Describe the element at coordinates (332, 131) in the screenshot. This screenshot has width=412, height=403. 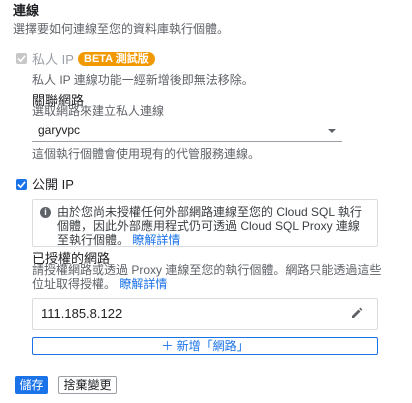
I see `chevron-down-icon` at that location.